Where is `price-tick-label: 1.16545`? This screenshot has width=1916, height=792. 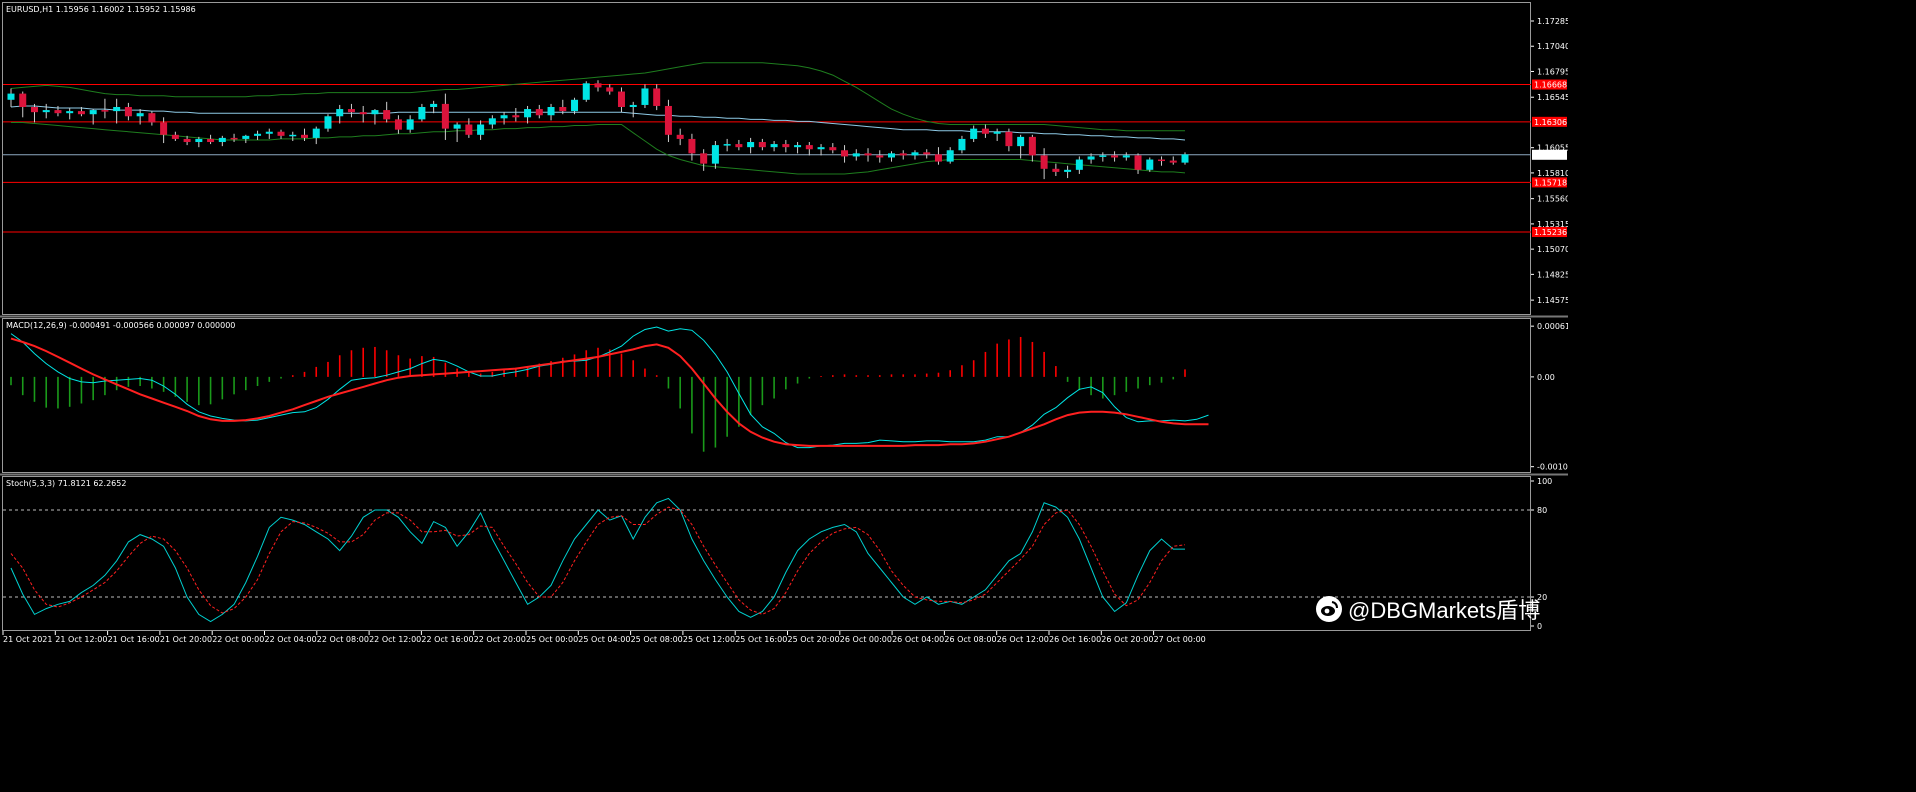
price-tick-label: 1.16545 is located at coordinates (1552, 97).